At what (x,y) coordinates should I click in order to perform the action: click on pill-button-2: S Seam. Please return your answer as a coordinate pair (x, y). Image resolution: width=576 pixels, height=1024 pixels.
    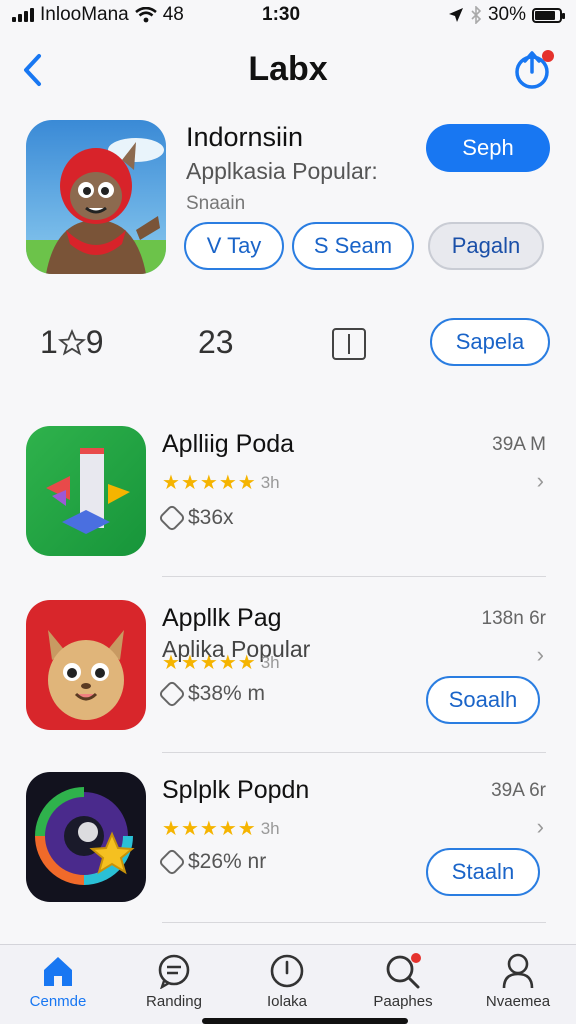
    Looking at the image, I should click on (353, 246).